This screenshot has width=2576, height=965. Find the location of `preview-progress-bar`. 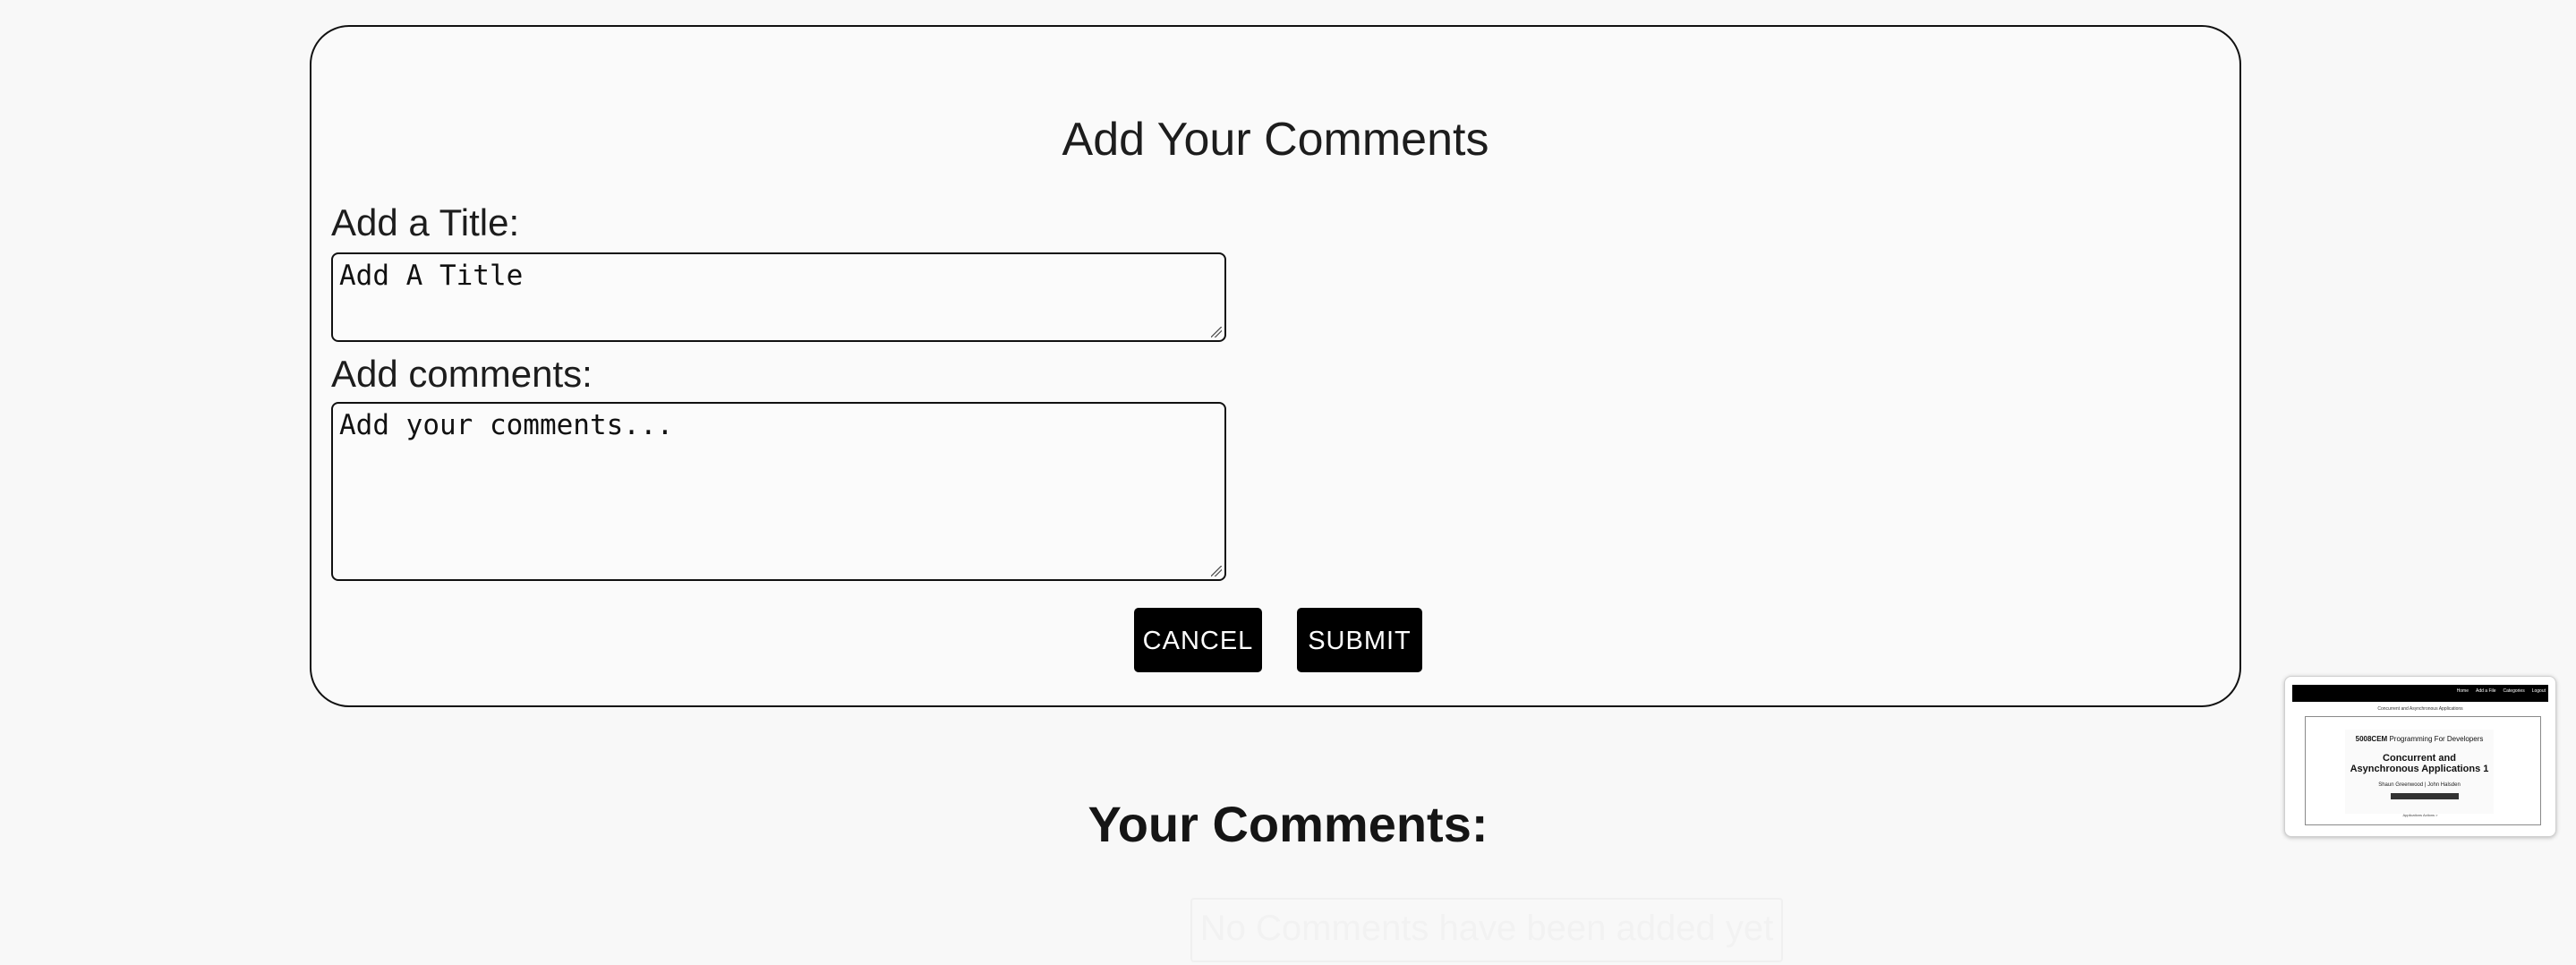

preview-progress-bar is located at coordinates (2425, 796).